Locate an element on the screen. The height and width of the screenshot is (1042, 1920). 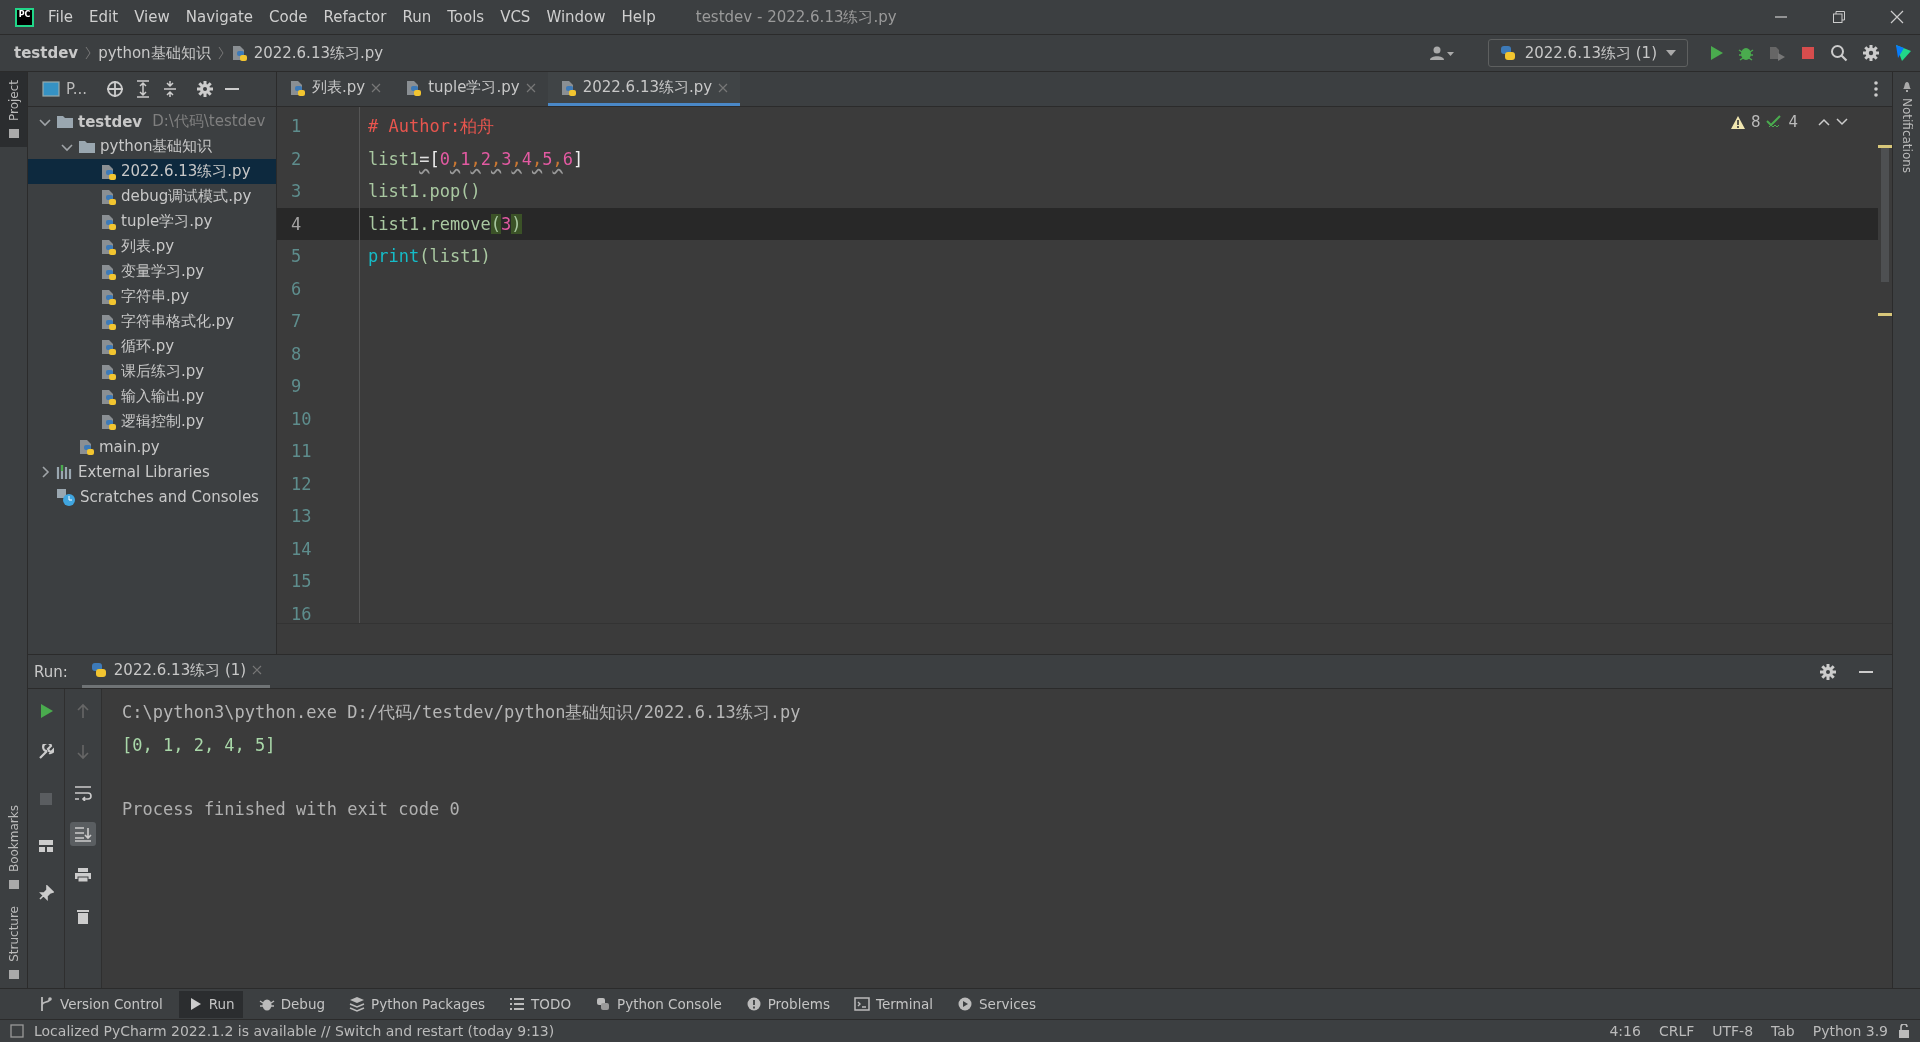
stop-icon is located at coordinates (1808, 53).